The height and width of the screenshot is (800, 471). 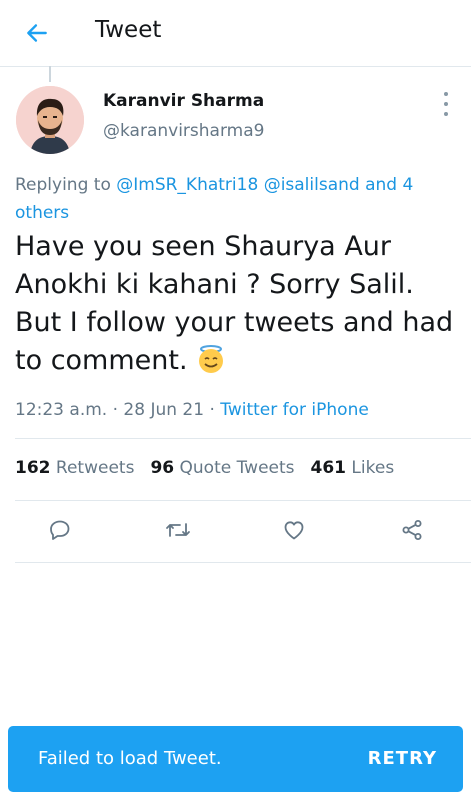 What do you see at coordinates (211, 359) in the screenshot?
I see `smiling-face-with-halo-icon` at bounding box center [211, 359].